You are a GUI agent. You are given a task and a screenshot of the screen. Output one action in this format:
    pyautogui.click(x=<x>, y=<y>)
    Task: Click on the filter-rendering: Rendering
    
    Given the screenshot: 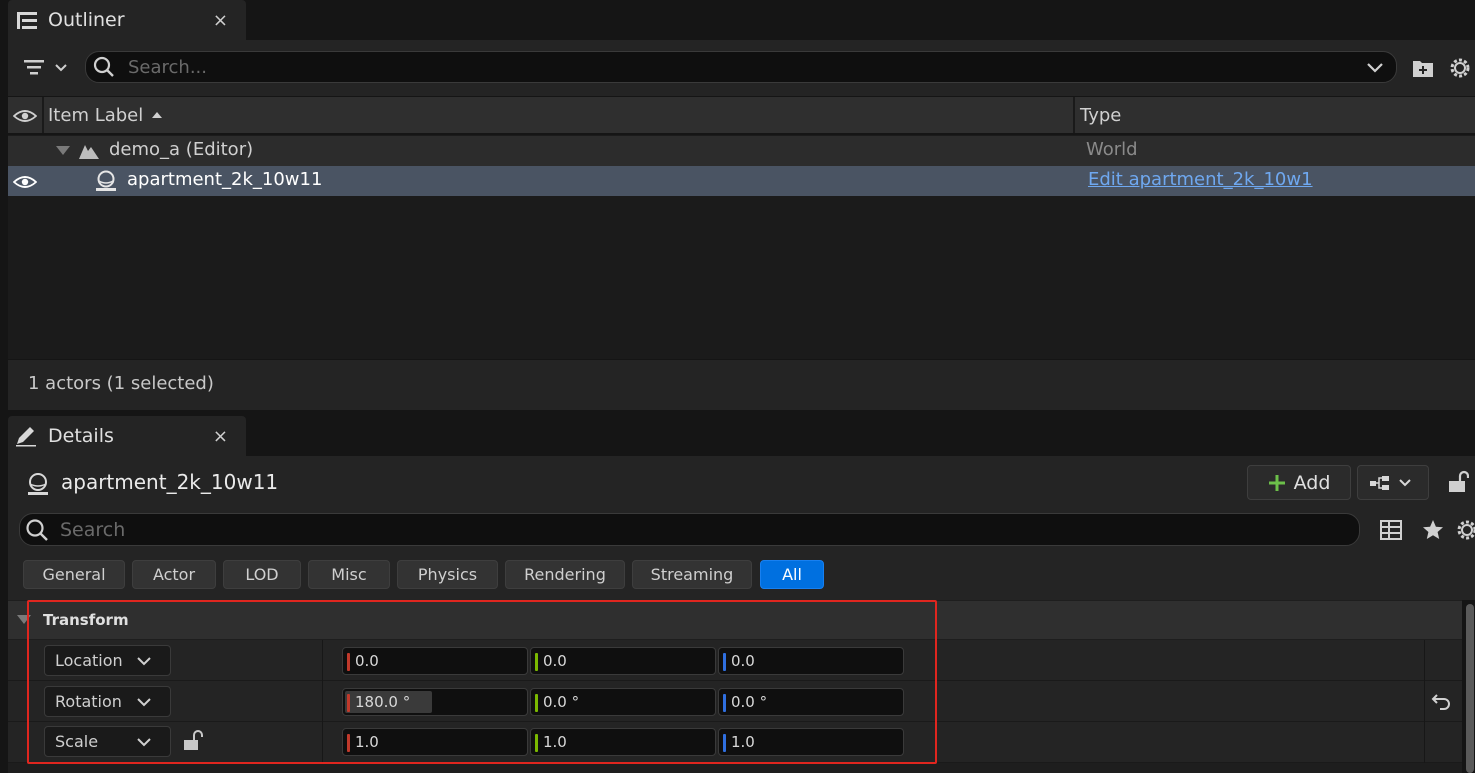 What is the action you would take?
    pyautogui.click(x=565, y=574)
    